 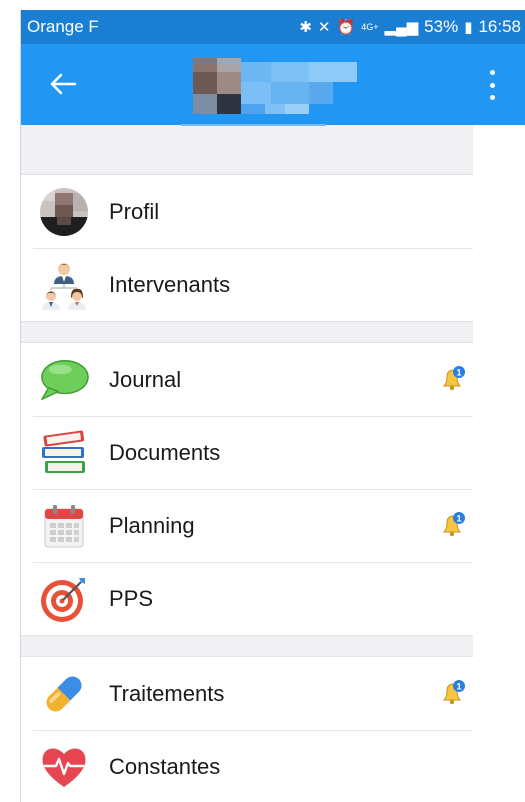 I want to click on signal-icon: ▂▄▆, so click(x=401, y=27).